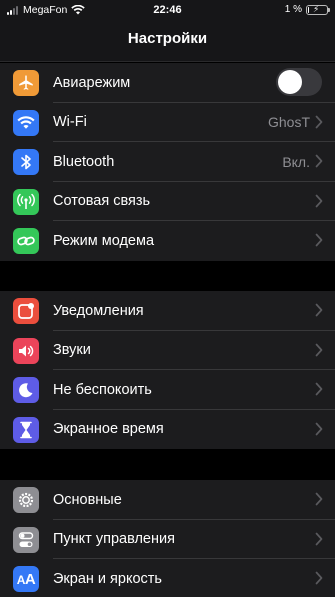 The width and height of the screenshot is (335, 597). I want to click on settings-row-label: Не беспокоить, so click(102, 389).